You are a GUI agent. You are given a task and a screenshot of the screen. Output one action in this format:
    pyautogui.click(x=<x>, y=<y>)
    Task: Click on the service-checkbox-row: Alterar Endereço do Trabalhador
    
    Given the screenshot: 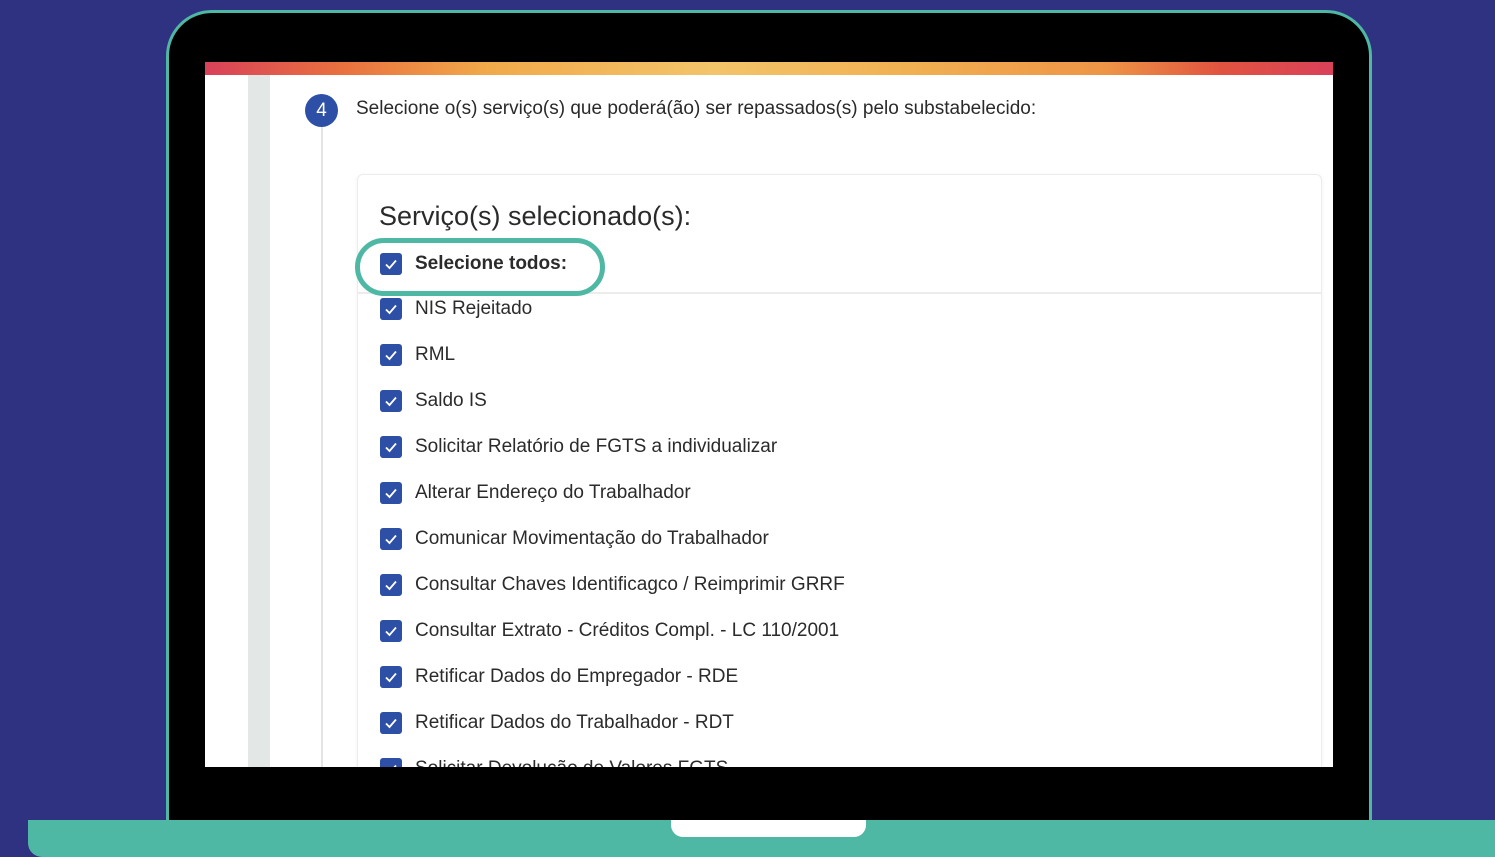 What is the action you would take?
    pyautogui.click(x=535, y=493)
    